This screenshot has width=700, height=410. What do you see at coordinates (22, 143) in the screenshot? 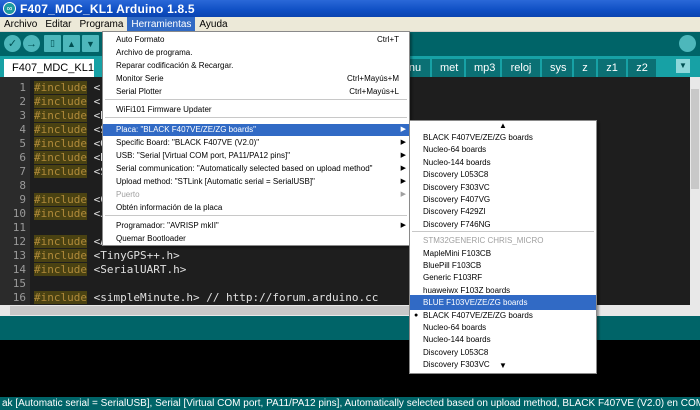
I see `line-number: 5` at bounding box center [22, 143].